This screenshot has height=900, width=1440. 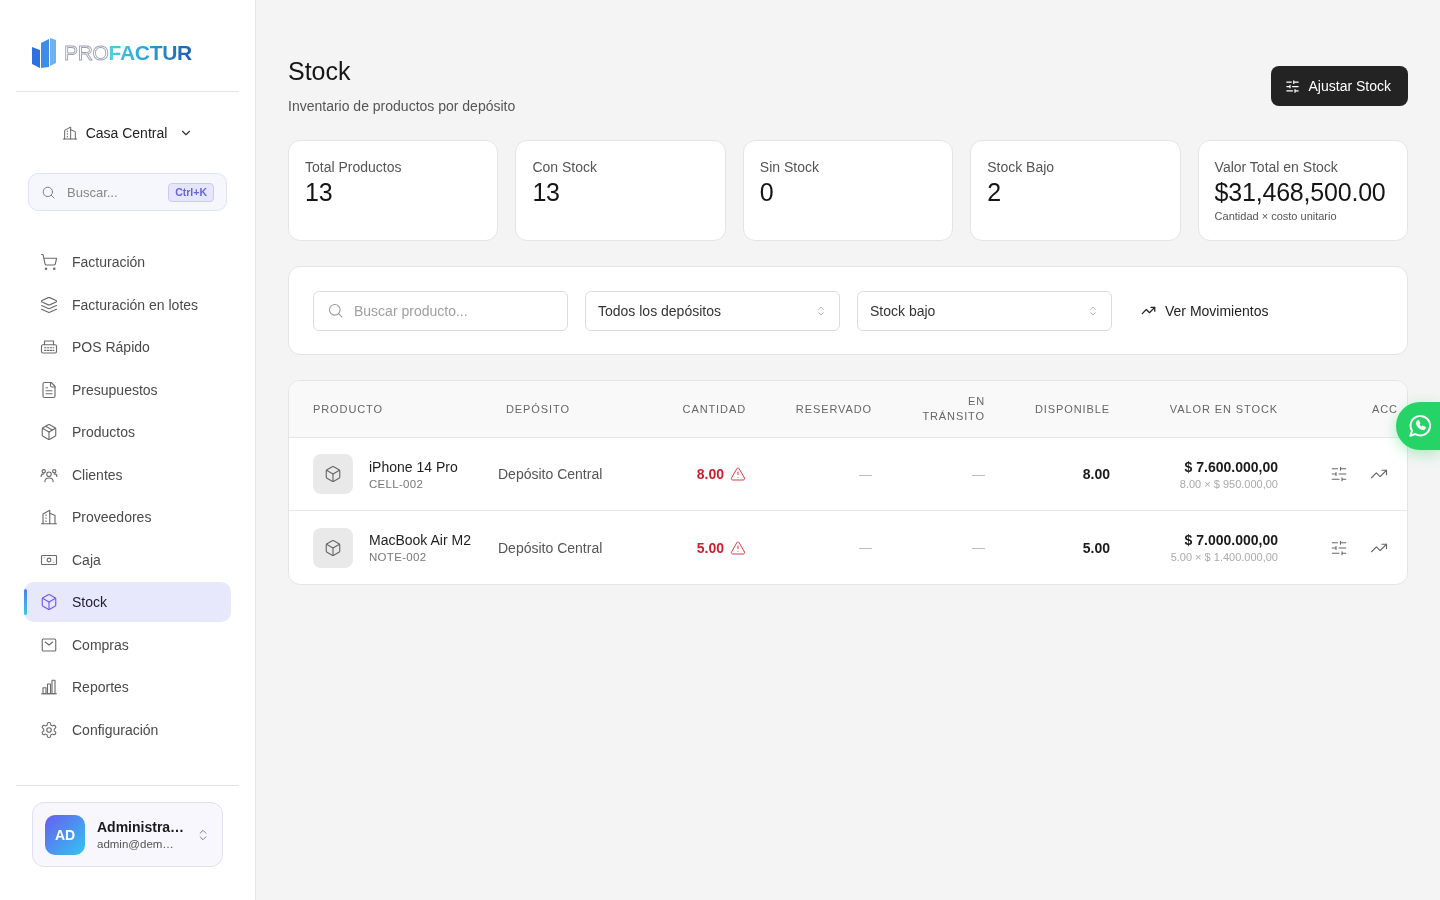 What do you see at coordinates (127, 304) in the screenshot?
I see `nav-item: Facturación en lotes` at bounding box center [127, 304].